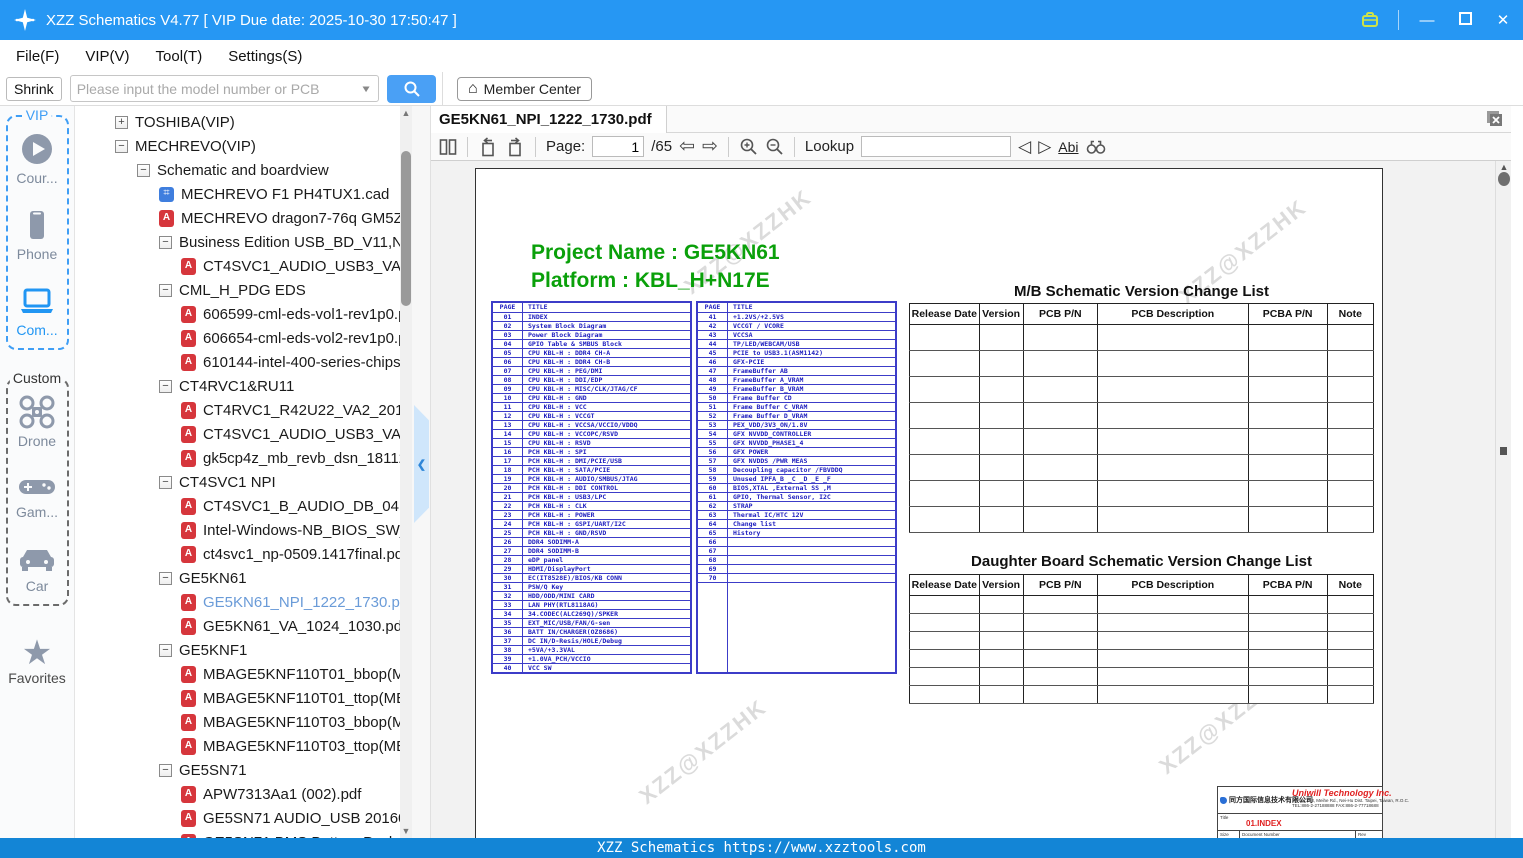 Image resolution: width=1523 pixels, height=858 pixels. Describe the element at coordinates (1504, 179) in the screenshot. I see `viewer-scrollbar-thumb` at that location.